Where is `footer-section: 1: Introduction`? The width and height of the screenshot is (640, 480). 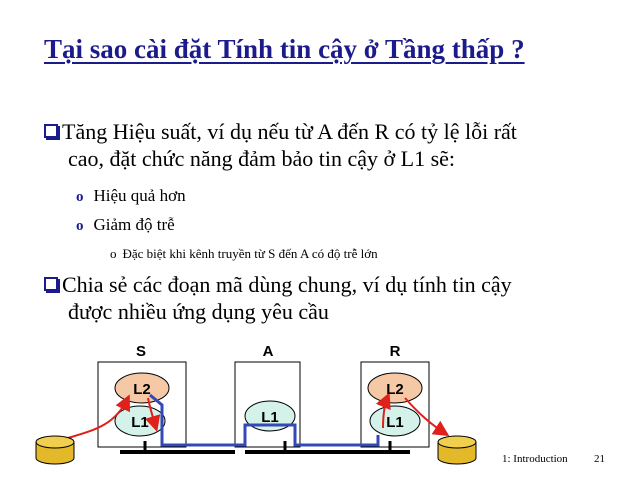
footer-section: 1: Introduction is located at coordinates (535, 459).